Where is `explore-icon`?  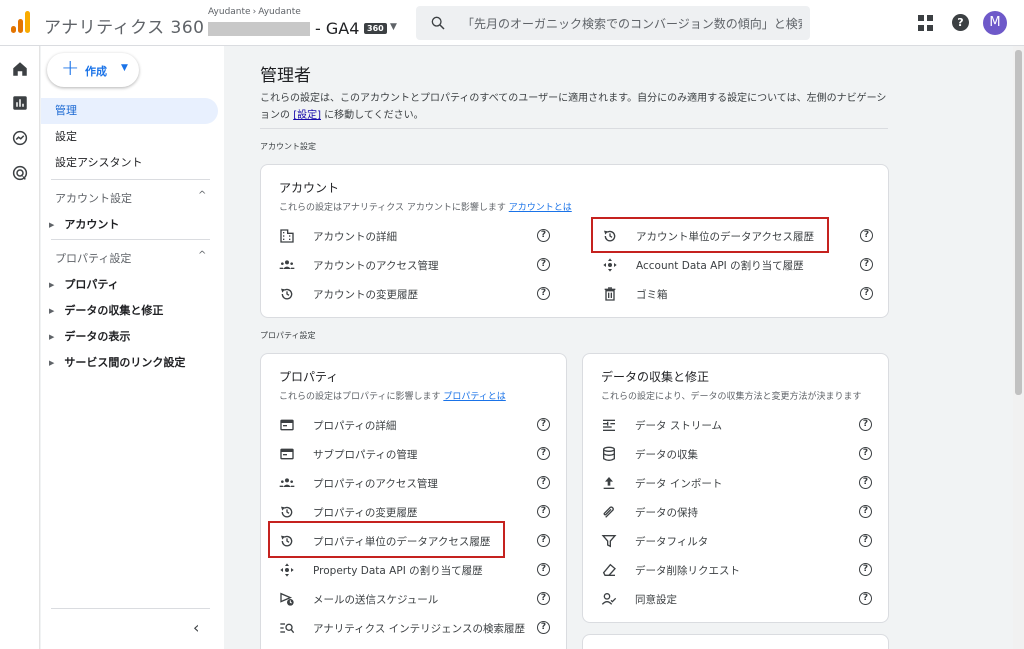
explore-icon is located at coordinates (20, 138).